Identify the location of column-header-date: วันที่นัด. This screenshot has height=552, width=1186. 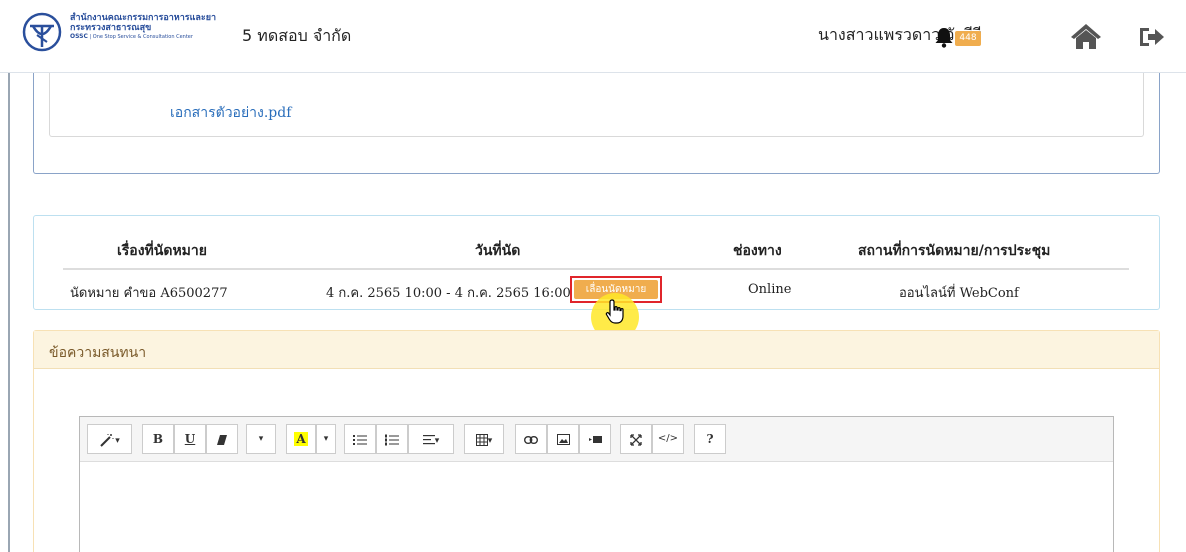
(498, 251).